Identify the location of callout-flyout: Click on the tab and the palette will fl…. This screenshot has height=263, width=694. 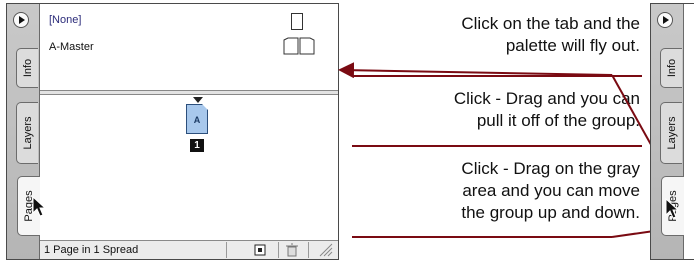
(550, 35).